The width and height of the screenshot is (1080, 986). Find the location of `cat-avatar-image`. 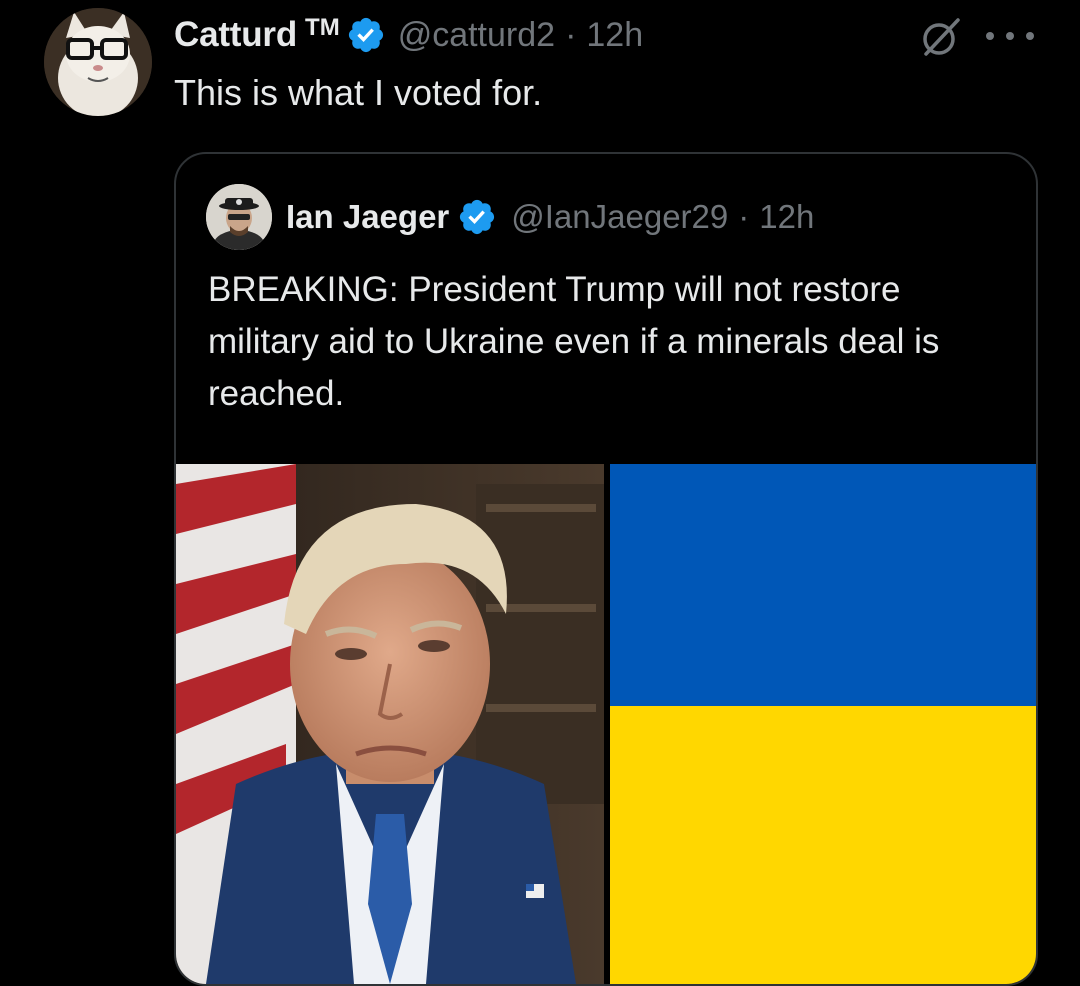

cat-avatar-image is located at coordinates (98, 62).